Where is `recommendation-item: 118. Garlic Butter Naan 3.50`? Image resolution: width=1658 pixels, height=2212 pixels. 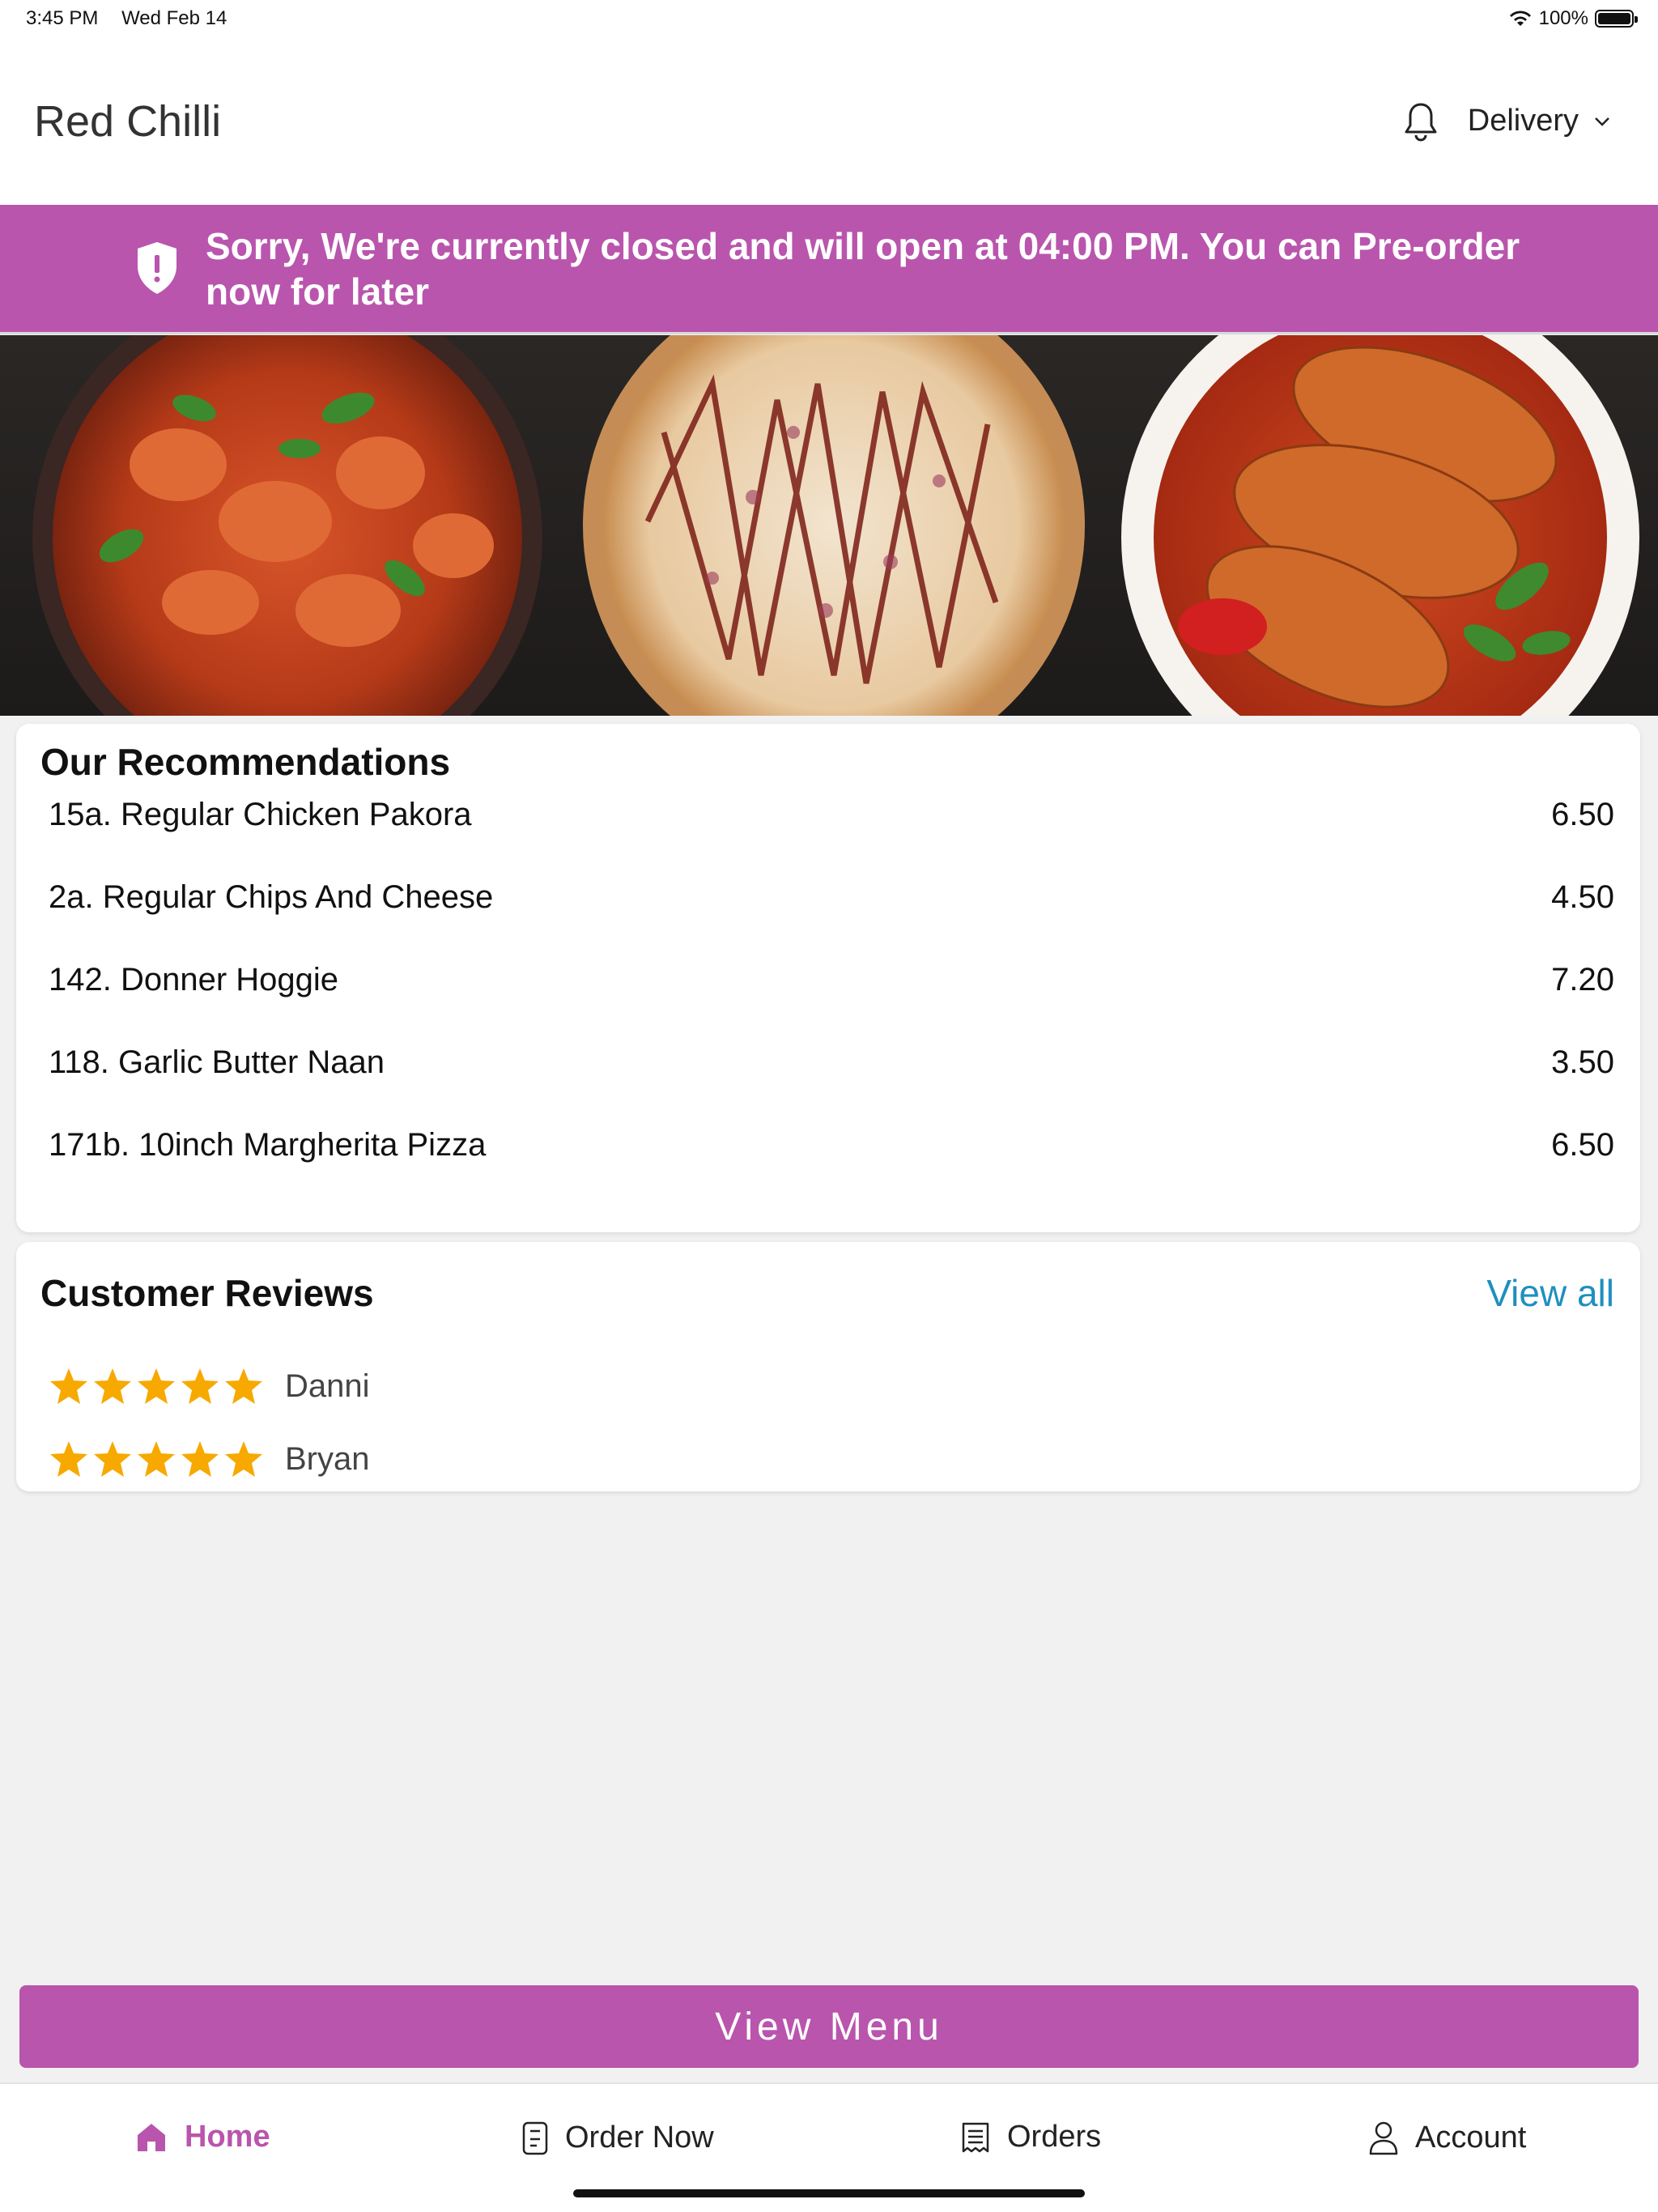 recommendation-item: 118. Garlic Butter Naan 3.50 is located at coordinates (831, 1062).